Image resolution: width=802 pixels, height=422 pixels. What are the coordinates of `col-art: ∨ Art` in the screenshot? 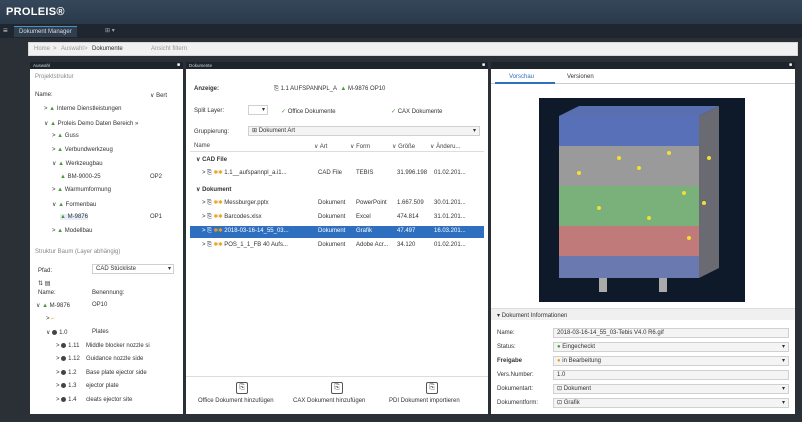 It's located at (320, 146).